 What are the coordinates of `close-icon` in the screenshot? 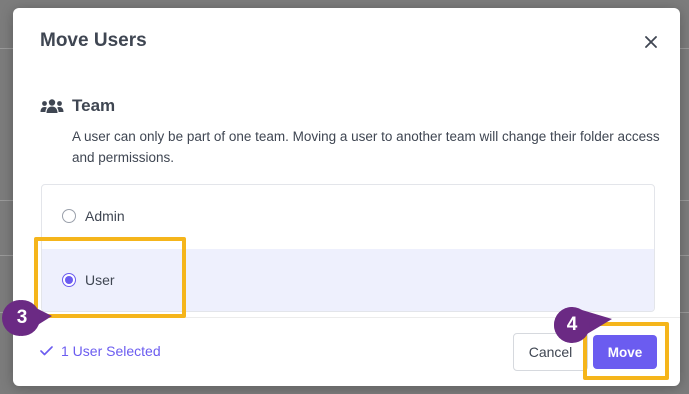 It's located at (651, 42).